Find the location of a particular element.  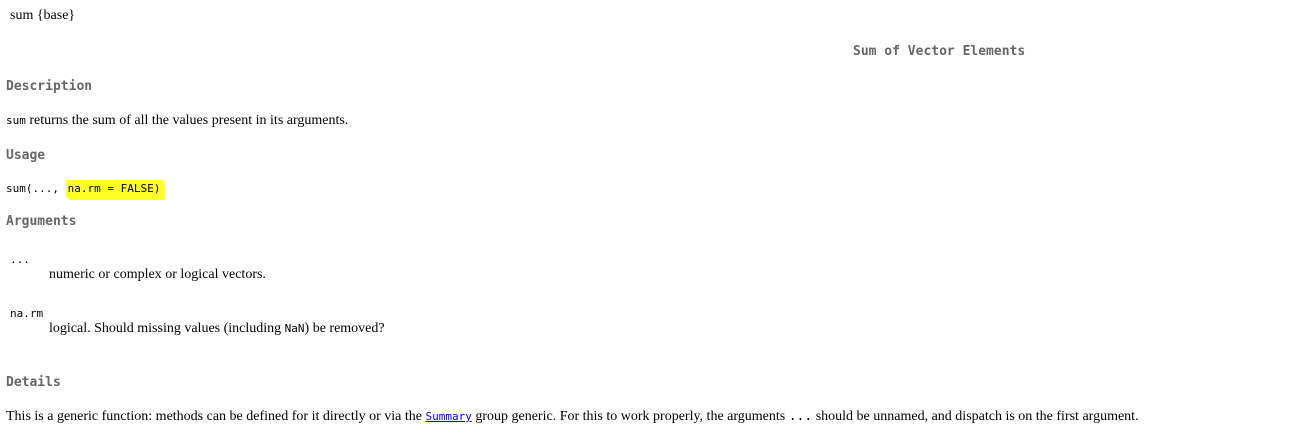

page-title: Sum of Vector Elements is located at coordinates (939, 51).